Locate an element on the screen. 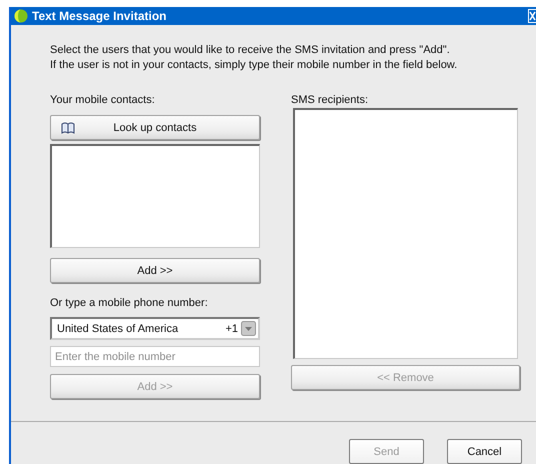  country-dropdown: United States of America +1 is located at coordinates (155, 328).